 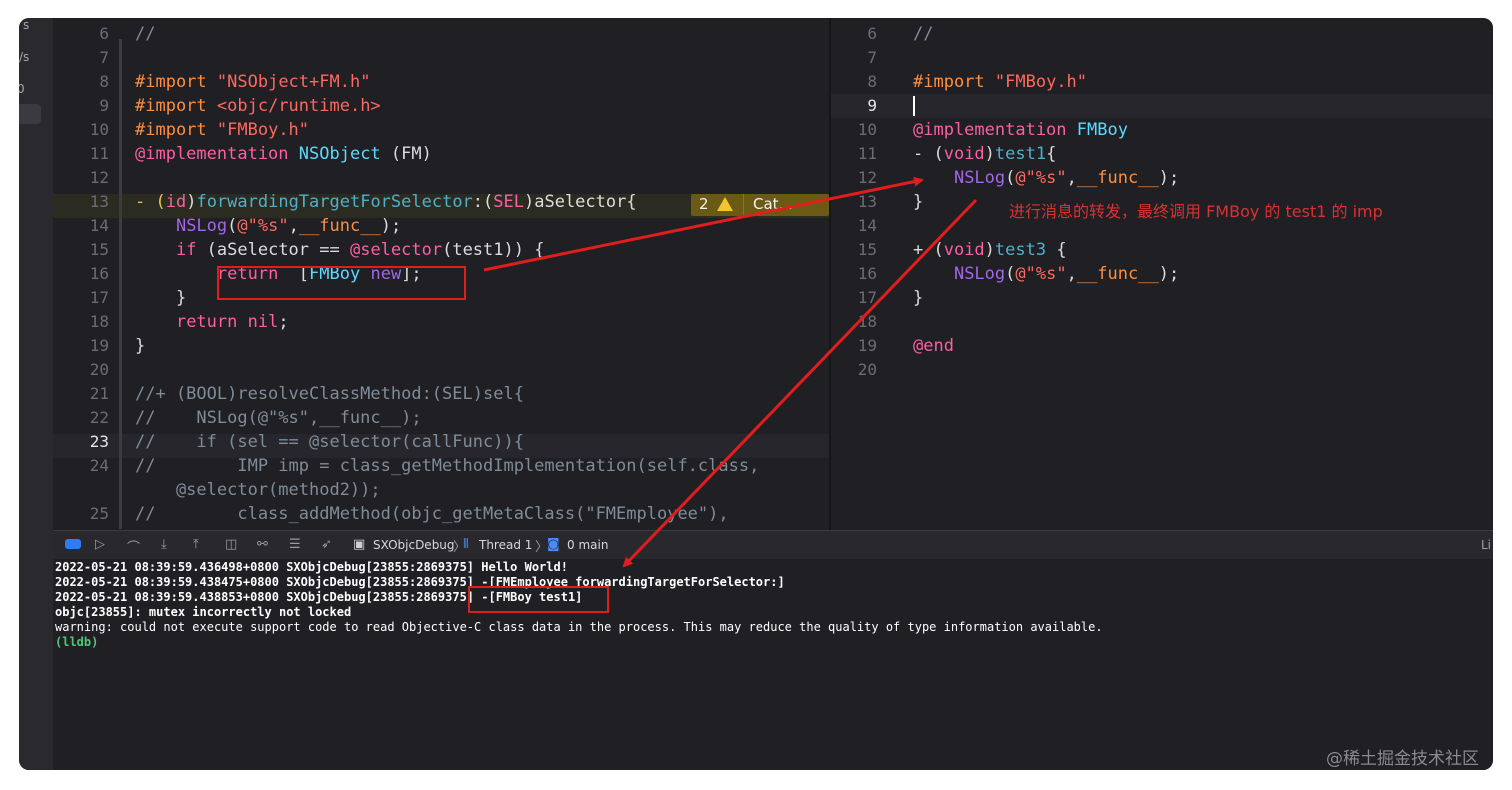 I want to click on arrow-to-console, so click(x=800, y=383).